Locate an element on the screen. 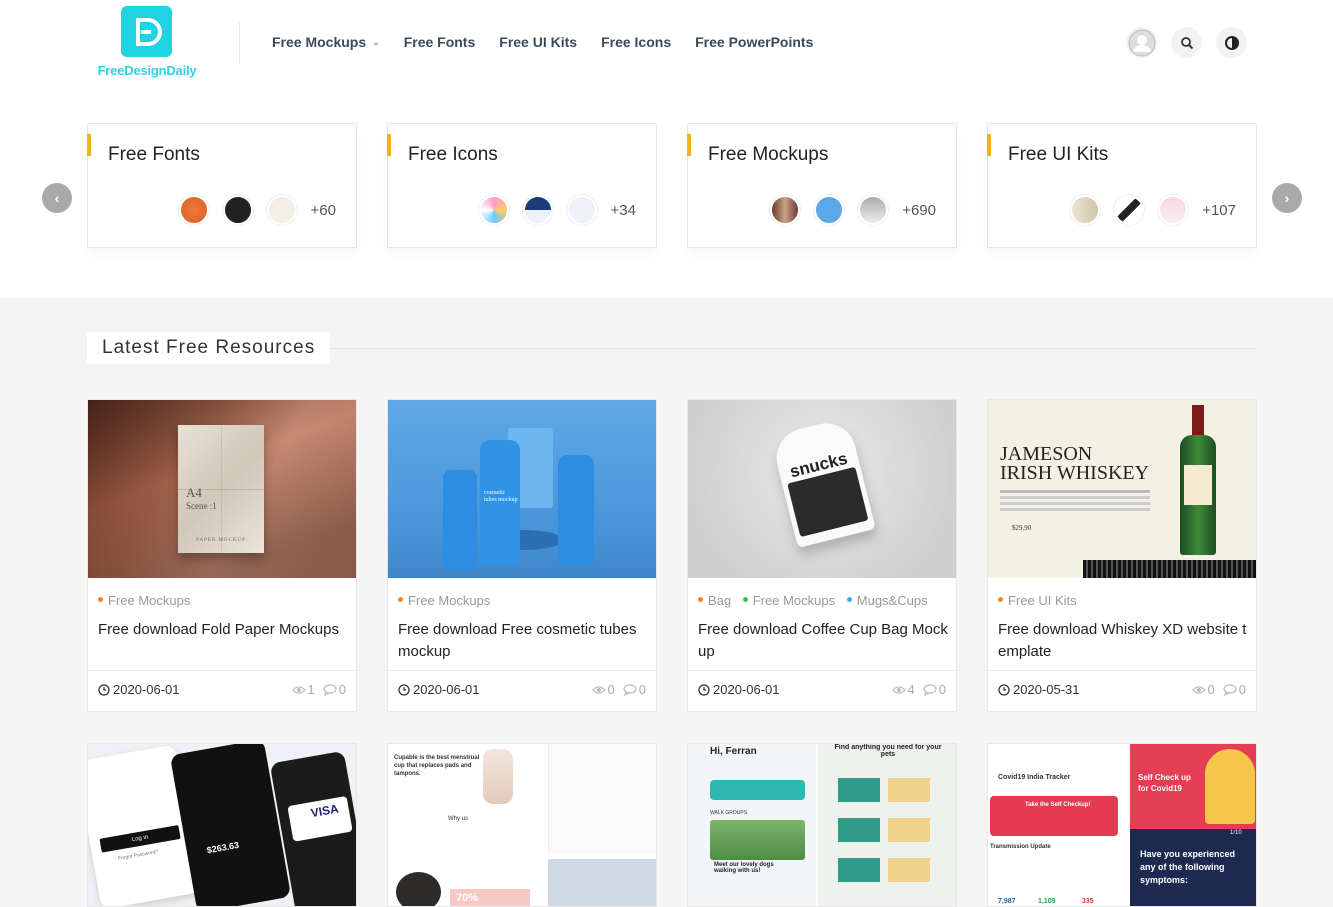  nav-item-label: Free PowerPoints is located at coordinates (754, 42).